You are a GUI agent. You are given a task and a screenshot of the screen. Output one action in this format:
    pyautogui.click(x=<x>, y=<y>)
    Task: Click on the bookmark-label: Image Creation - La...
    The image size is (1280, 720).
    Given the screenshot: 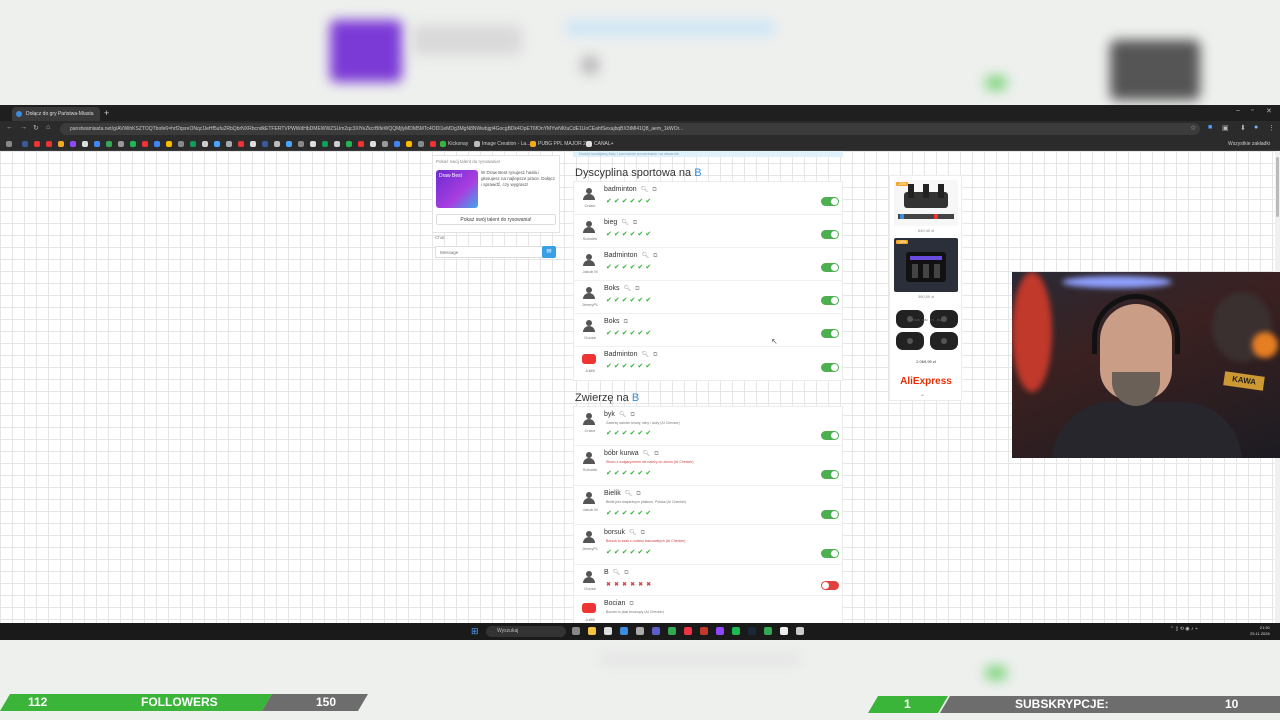 What is the action you would take?
    pyautogui.click(x=506, y=144)
    